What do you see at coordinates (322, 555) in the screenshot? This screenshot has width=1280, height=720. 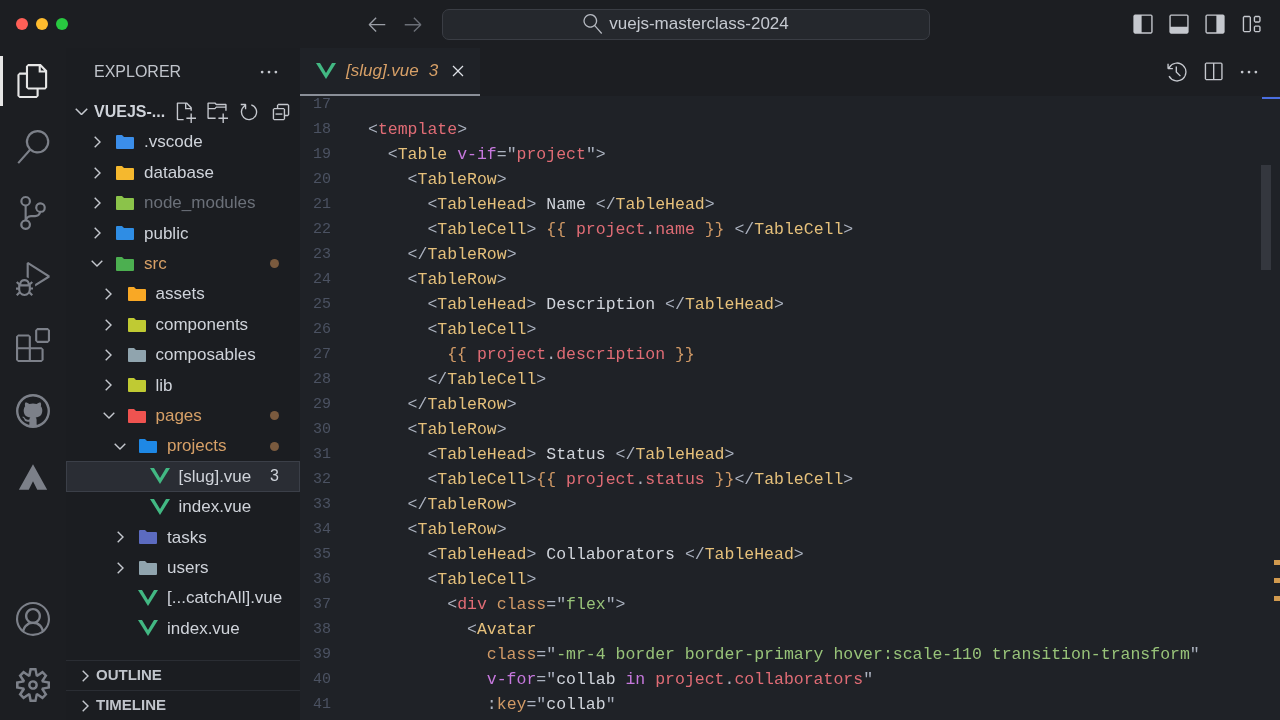 I see `line-number: 35` at bounding box center [322, 555].